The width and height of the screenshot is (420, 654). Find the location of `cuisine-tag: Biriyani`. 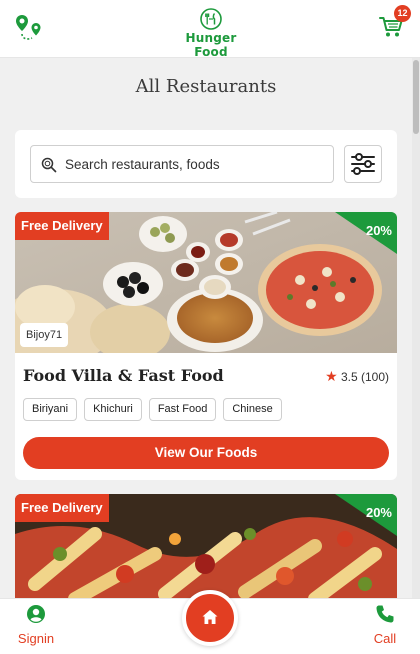

cuisine-tag: Biriyani is located at coordinates (50, 409).